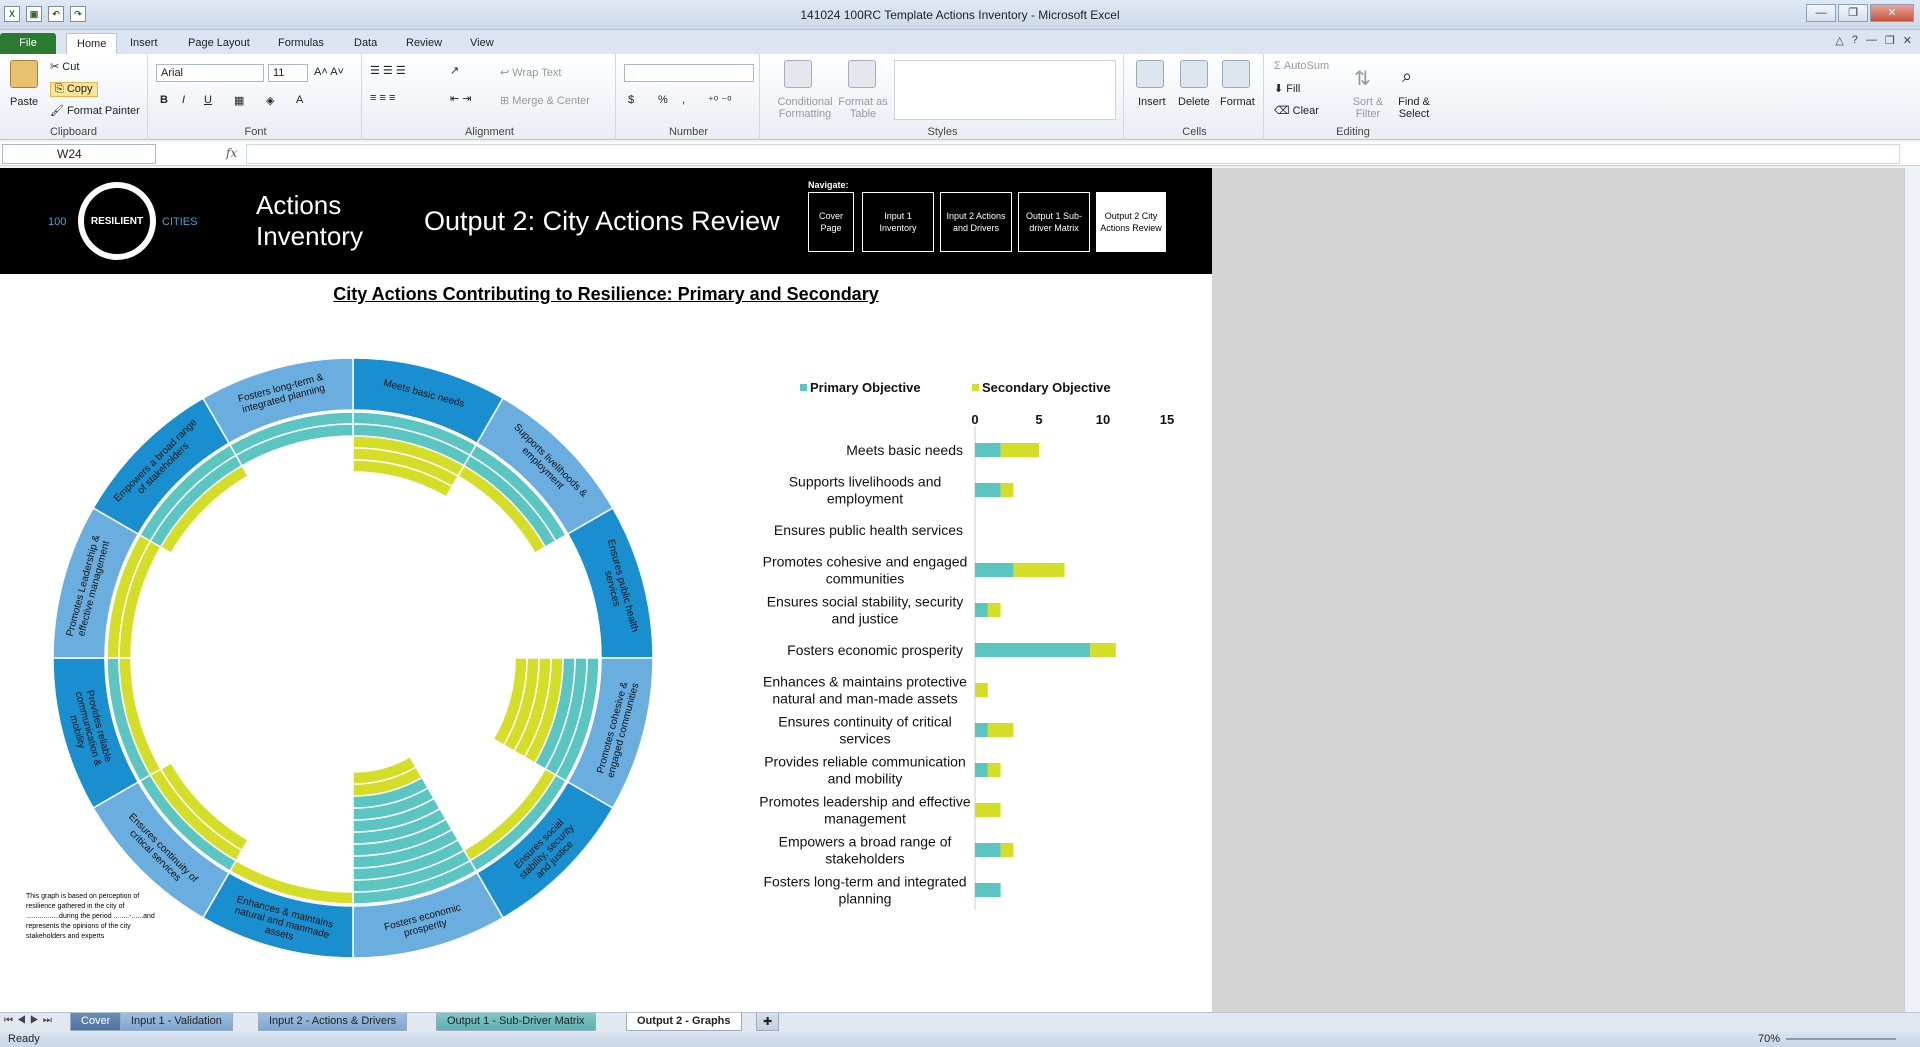 This screenshot has height=1047, width=1920. Describe the element at coordinates (1152, 102) in the screenshot. I see `insert-cells-button: Insert` at that location.